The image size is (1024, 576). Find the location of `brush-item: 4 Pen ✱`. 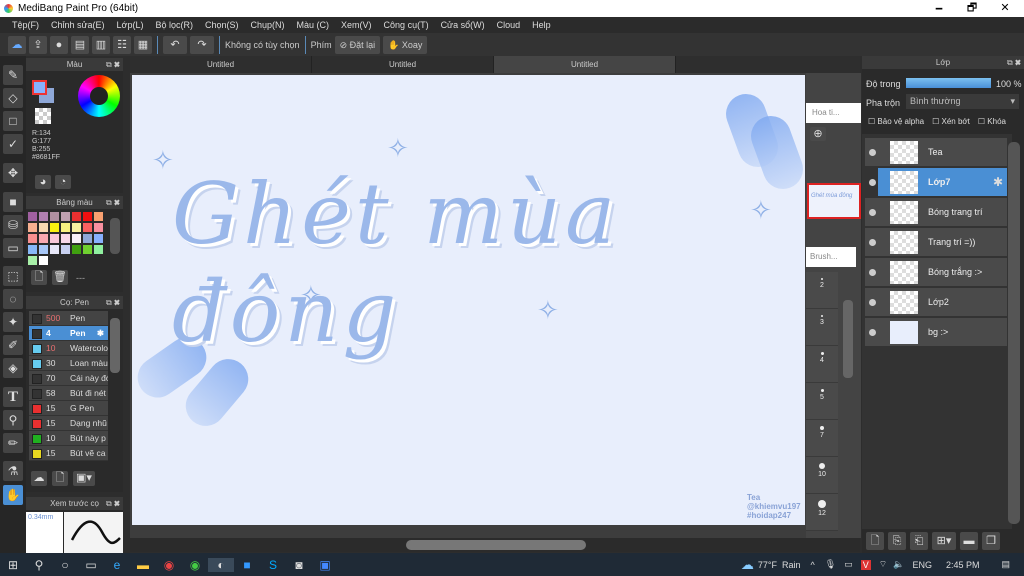

brush-item: 4 Pen ✱ is located at coordinates (68, 333).